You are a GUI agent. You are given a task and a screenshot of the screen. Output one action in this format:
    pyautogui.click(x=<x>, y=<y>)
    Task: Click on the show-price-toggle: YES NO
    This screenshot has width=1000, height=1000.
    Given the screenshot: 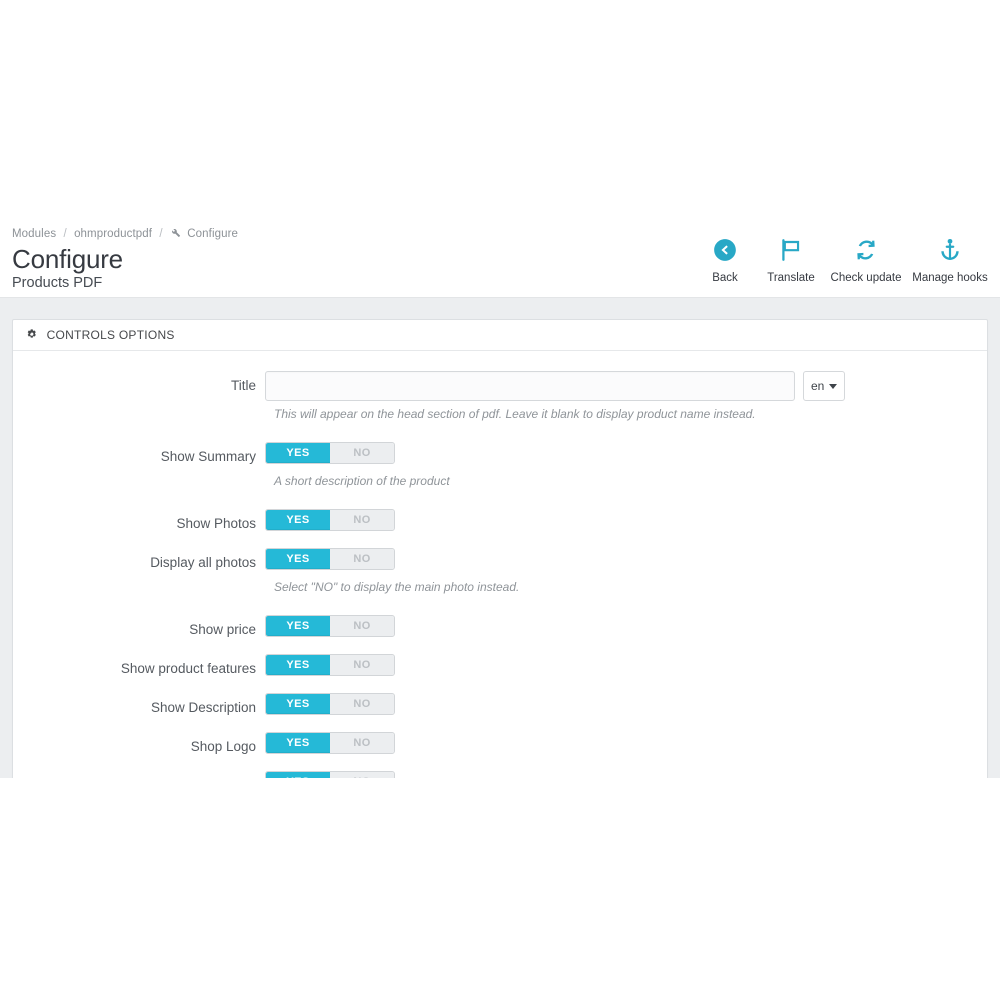 What is the action you would take?
    pyautogui.click(x=330, y=626)
    